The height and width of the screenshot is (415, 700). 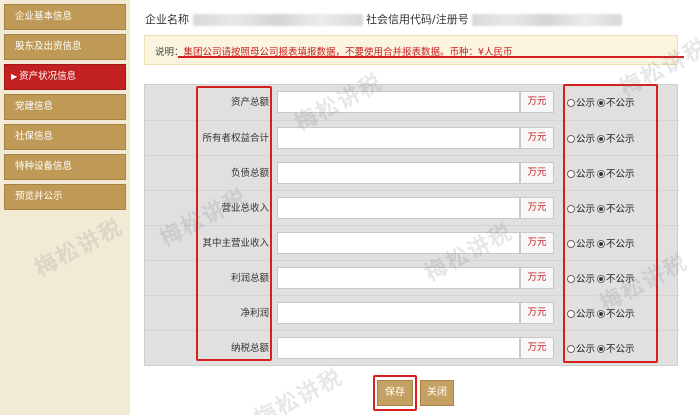 I want to click on field-label: 所有者权益合计, so click(x=235, y=138).